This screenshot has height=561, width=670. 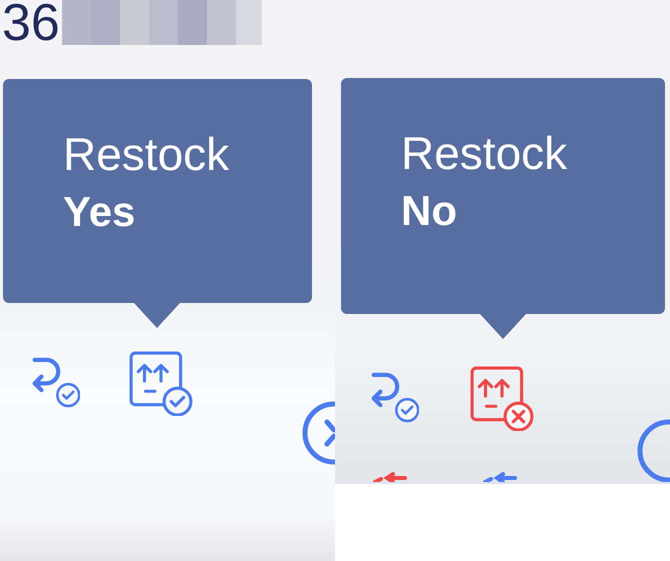 What do you see at coordinates (429, 211) in the screenshot?
I see `tooltip-value: No` at bounding box center [429, 211].